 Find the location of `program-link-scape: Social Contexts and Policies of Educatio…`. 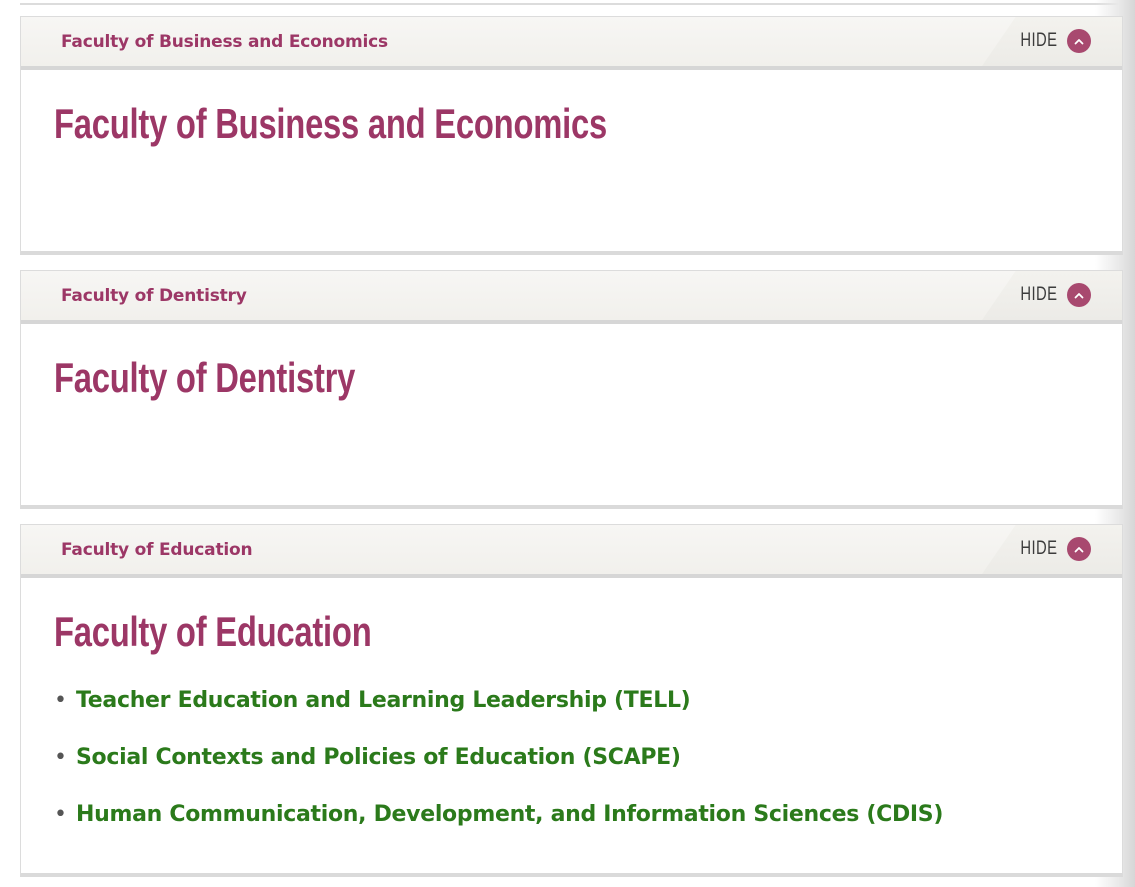

program-link-scape: Social Contexts and Policies of Educatio… is located at coordinates (378, 758).